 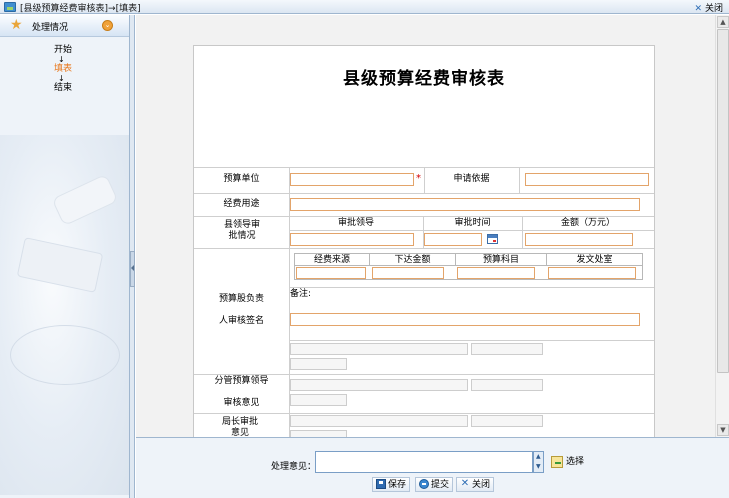 I want to click on panel-splitter, so click(x=132, y=256).